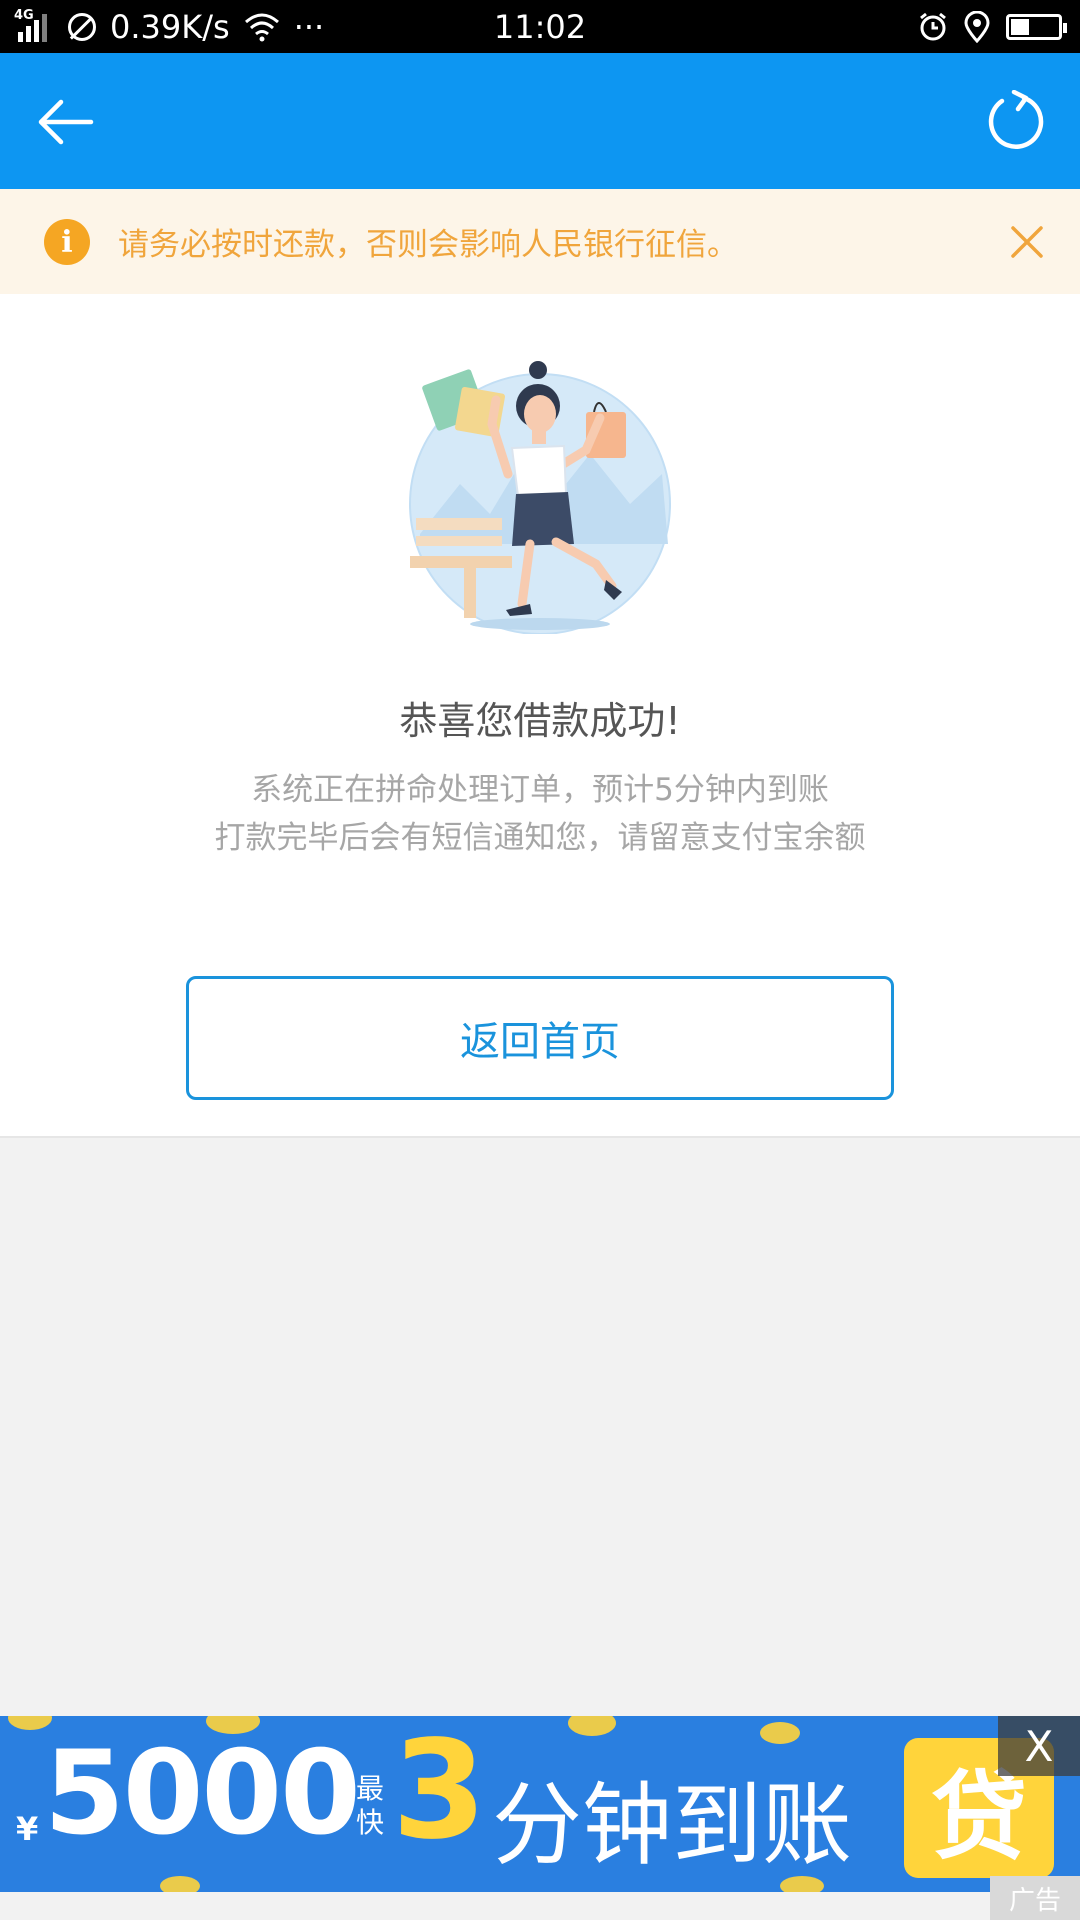 The width and height of the screenshot is (1080, 1920). What do you see at coordinates (439, 1793) in the screenshot?
I see `ad-minutes-number: 3` at bounding box center [439, 1793].